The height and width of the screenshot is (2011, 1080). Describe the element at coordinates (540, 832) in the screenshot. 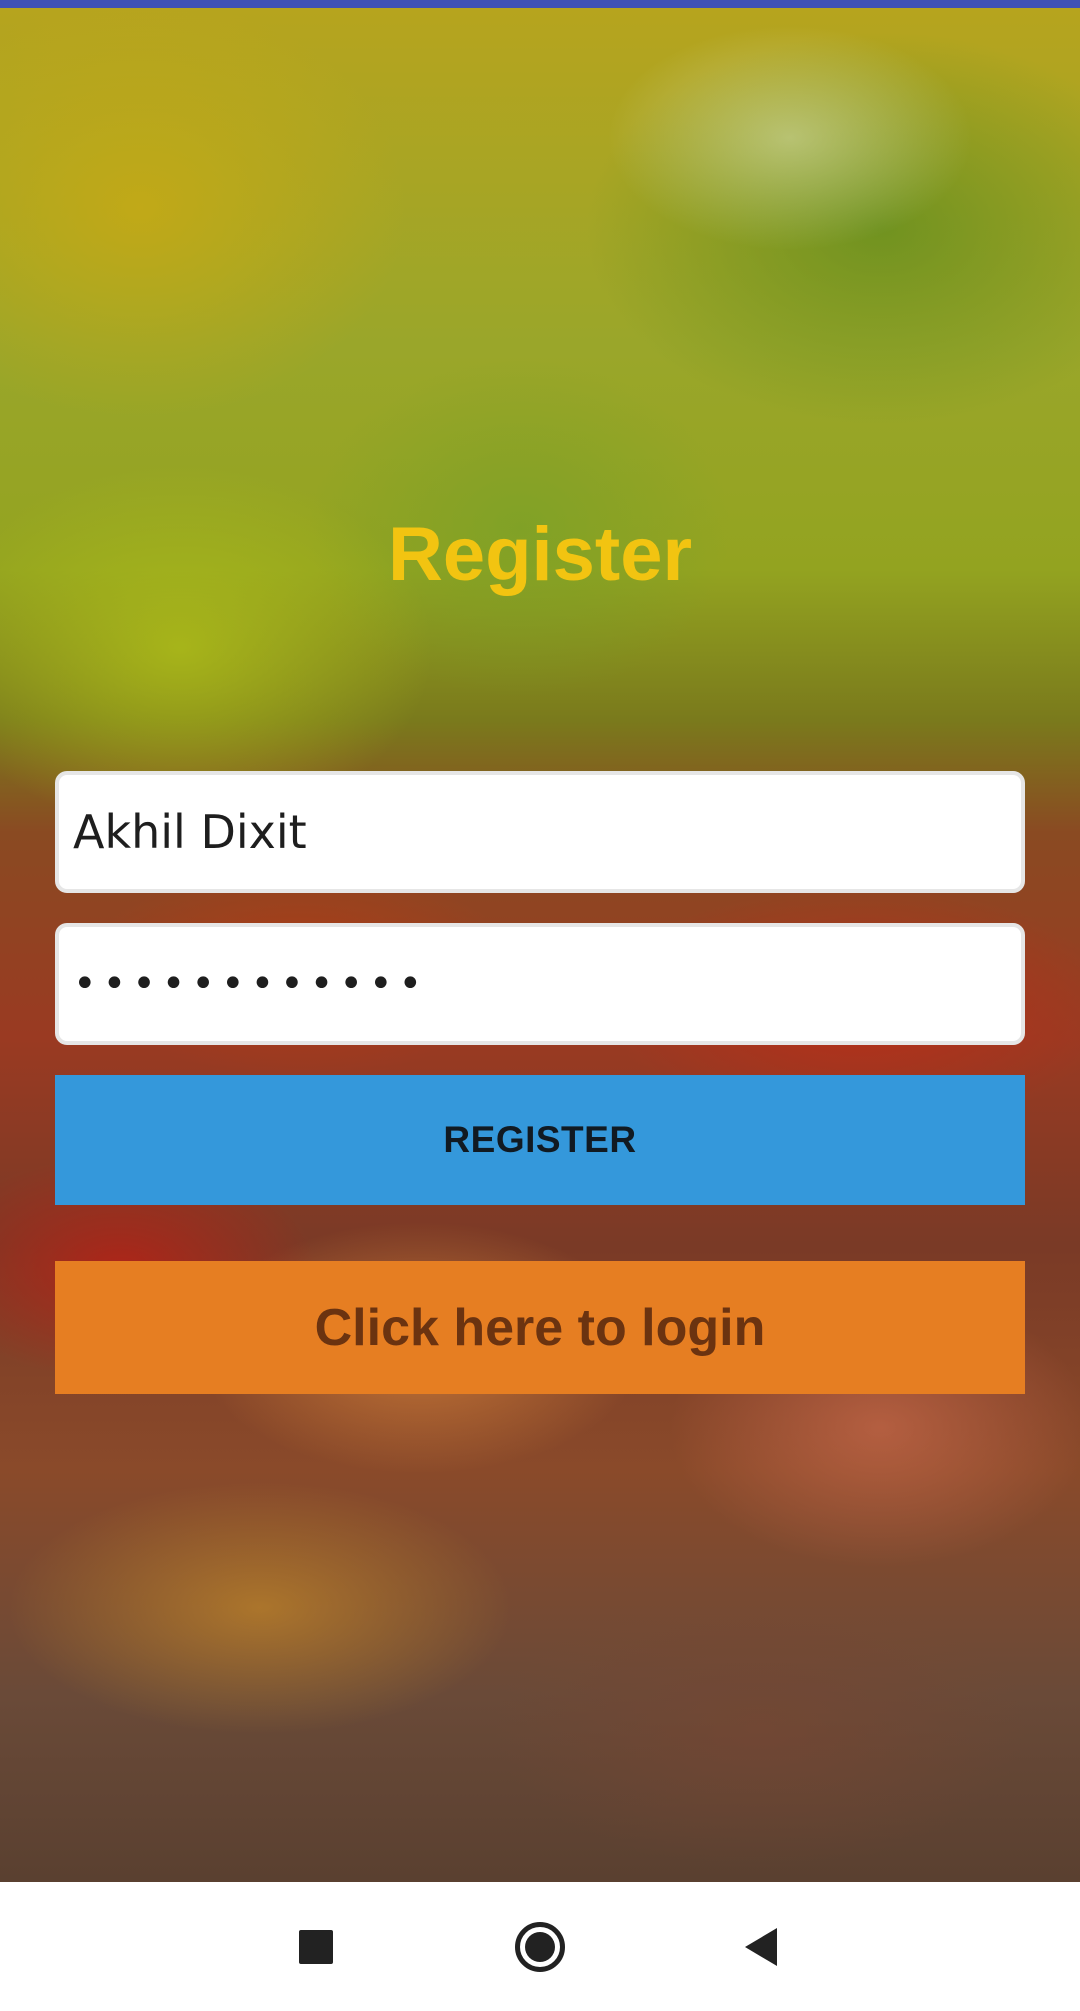

I see `name-field` at that location.